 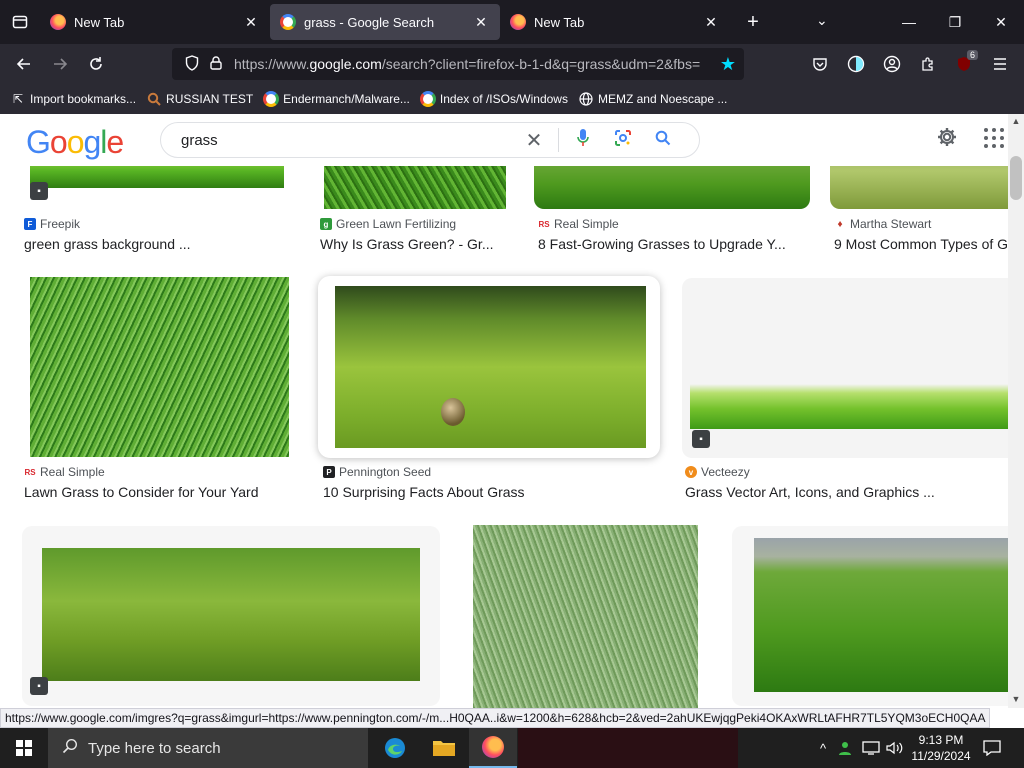 I want to click on menu-button, so click(x=1000, y=64).